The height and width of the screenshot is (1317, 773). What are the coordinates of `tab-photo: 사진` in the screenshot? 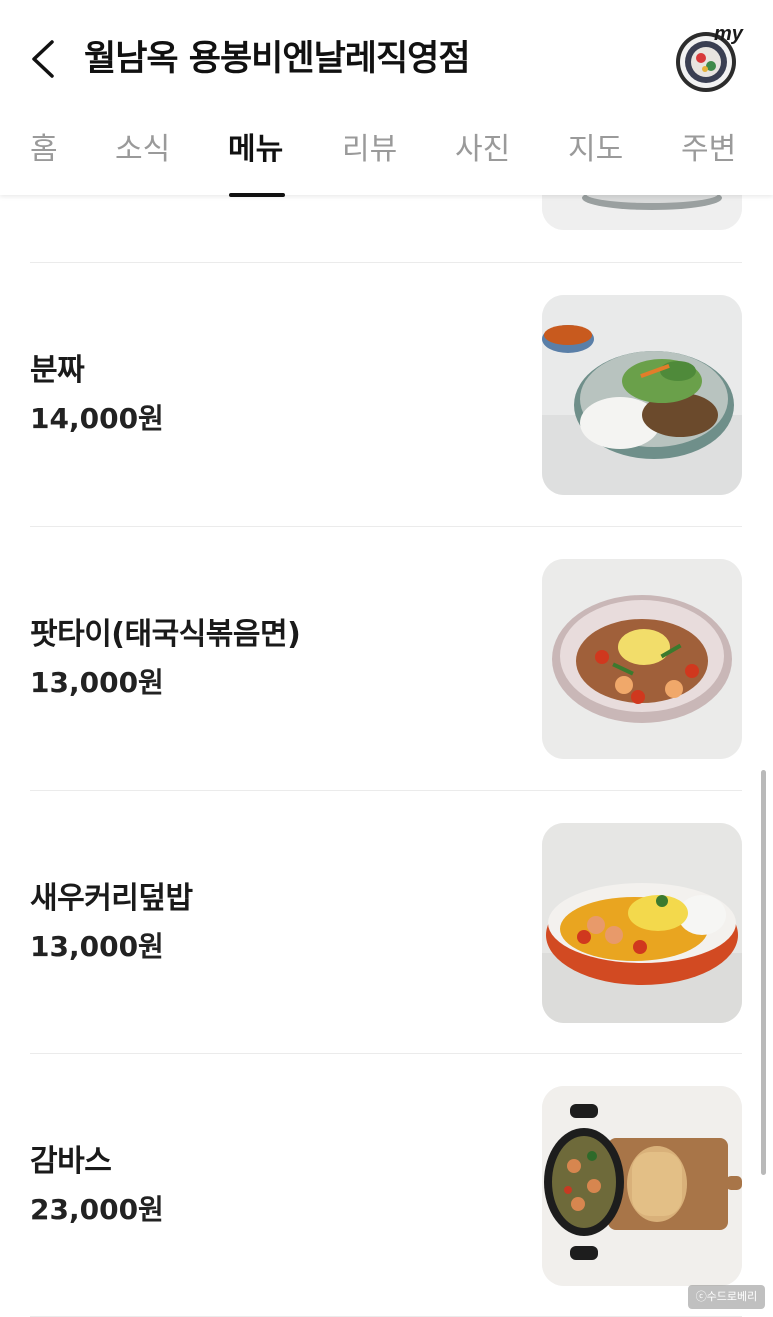 It's located at (482, 150).